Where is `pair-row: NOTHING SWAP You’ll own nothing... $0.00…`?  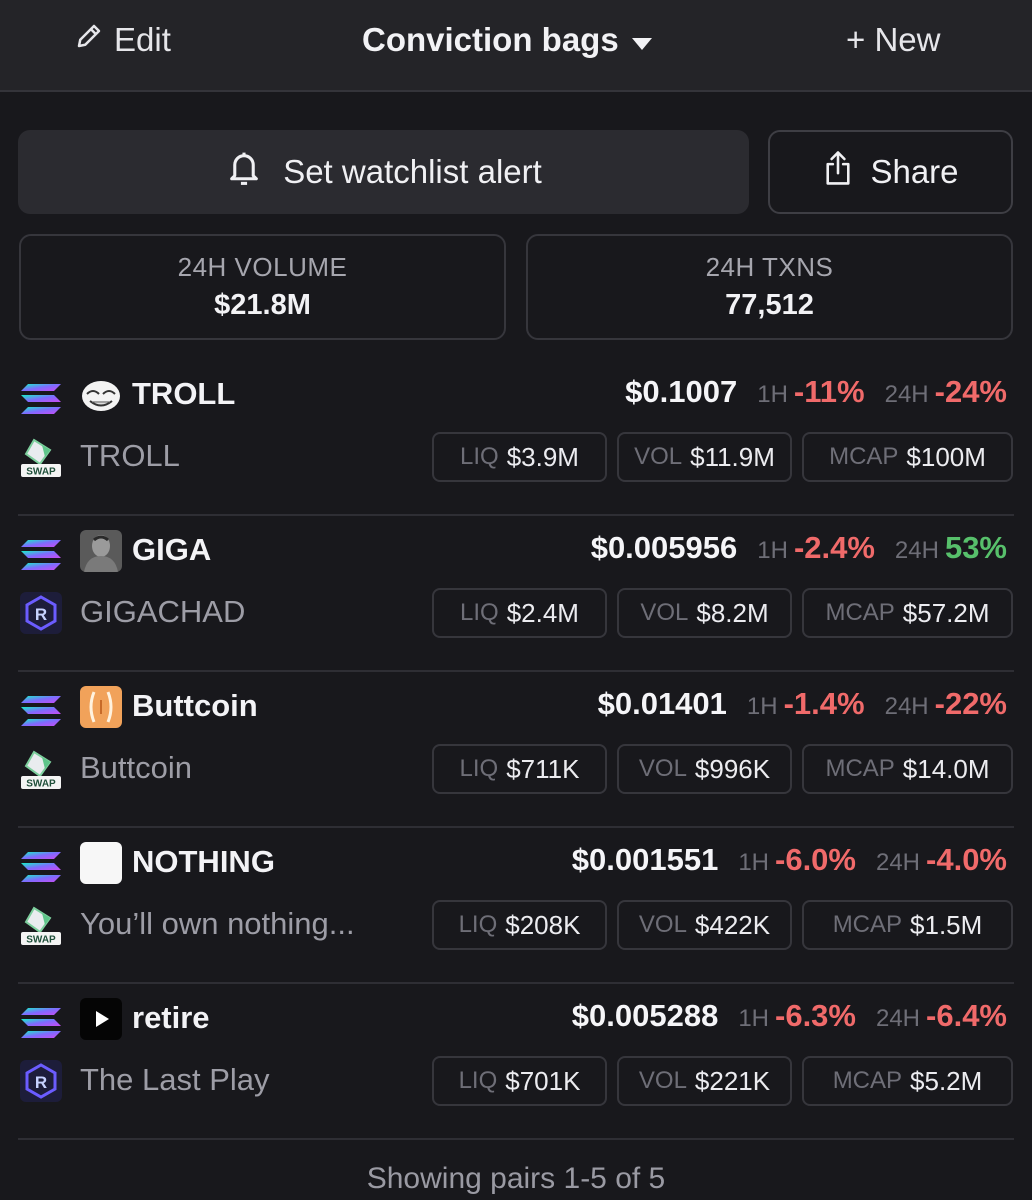
pair-row: NOTHING SWAP You’ll own nothing... $0.00… is located at coordinates (516, 906).